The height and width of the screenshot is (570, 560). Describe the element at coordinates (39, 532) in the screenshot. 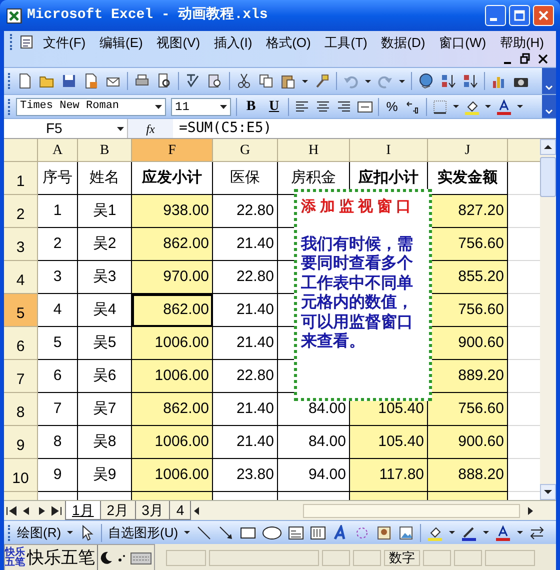

I see `draw-menu-button: 绘图(R)` at that location.